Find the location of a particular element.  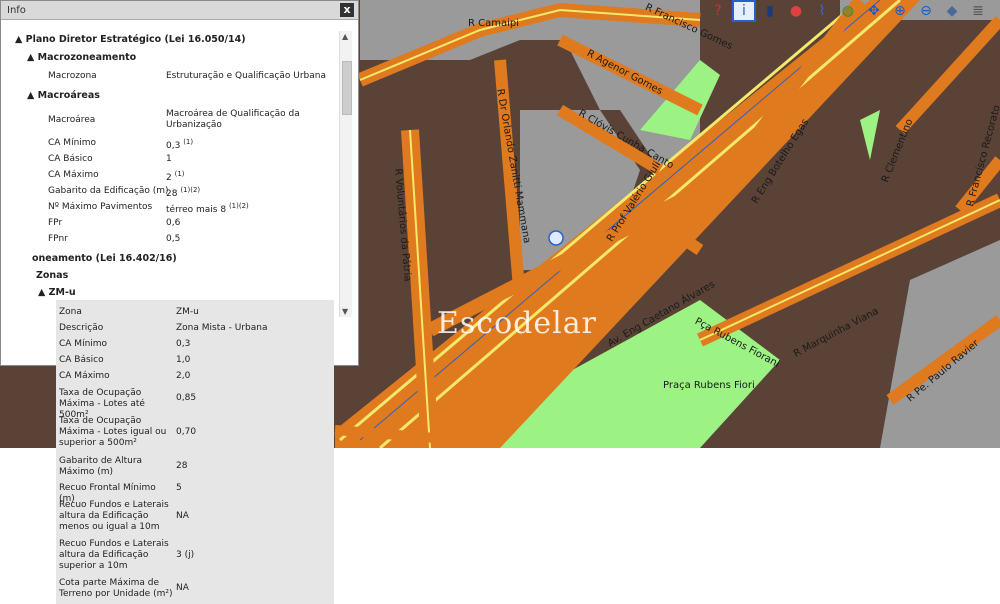

park-label: Praça Rubens Fiori is located at coordinates (709, 385).